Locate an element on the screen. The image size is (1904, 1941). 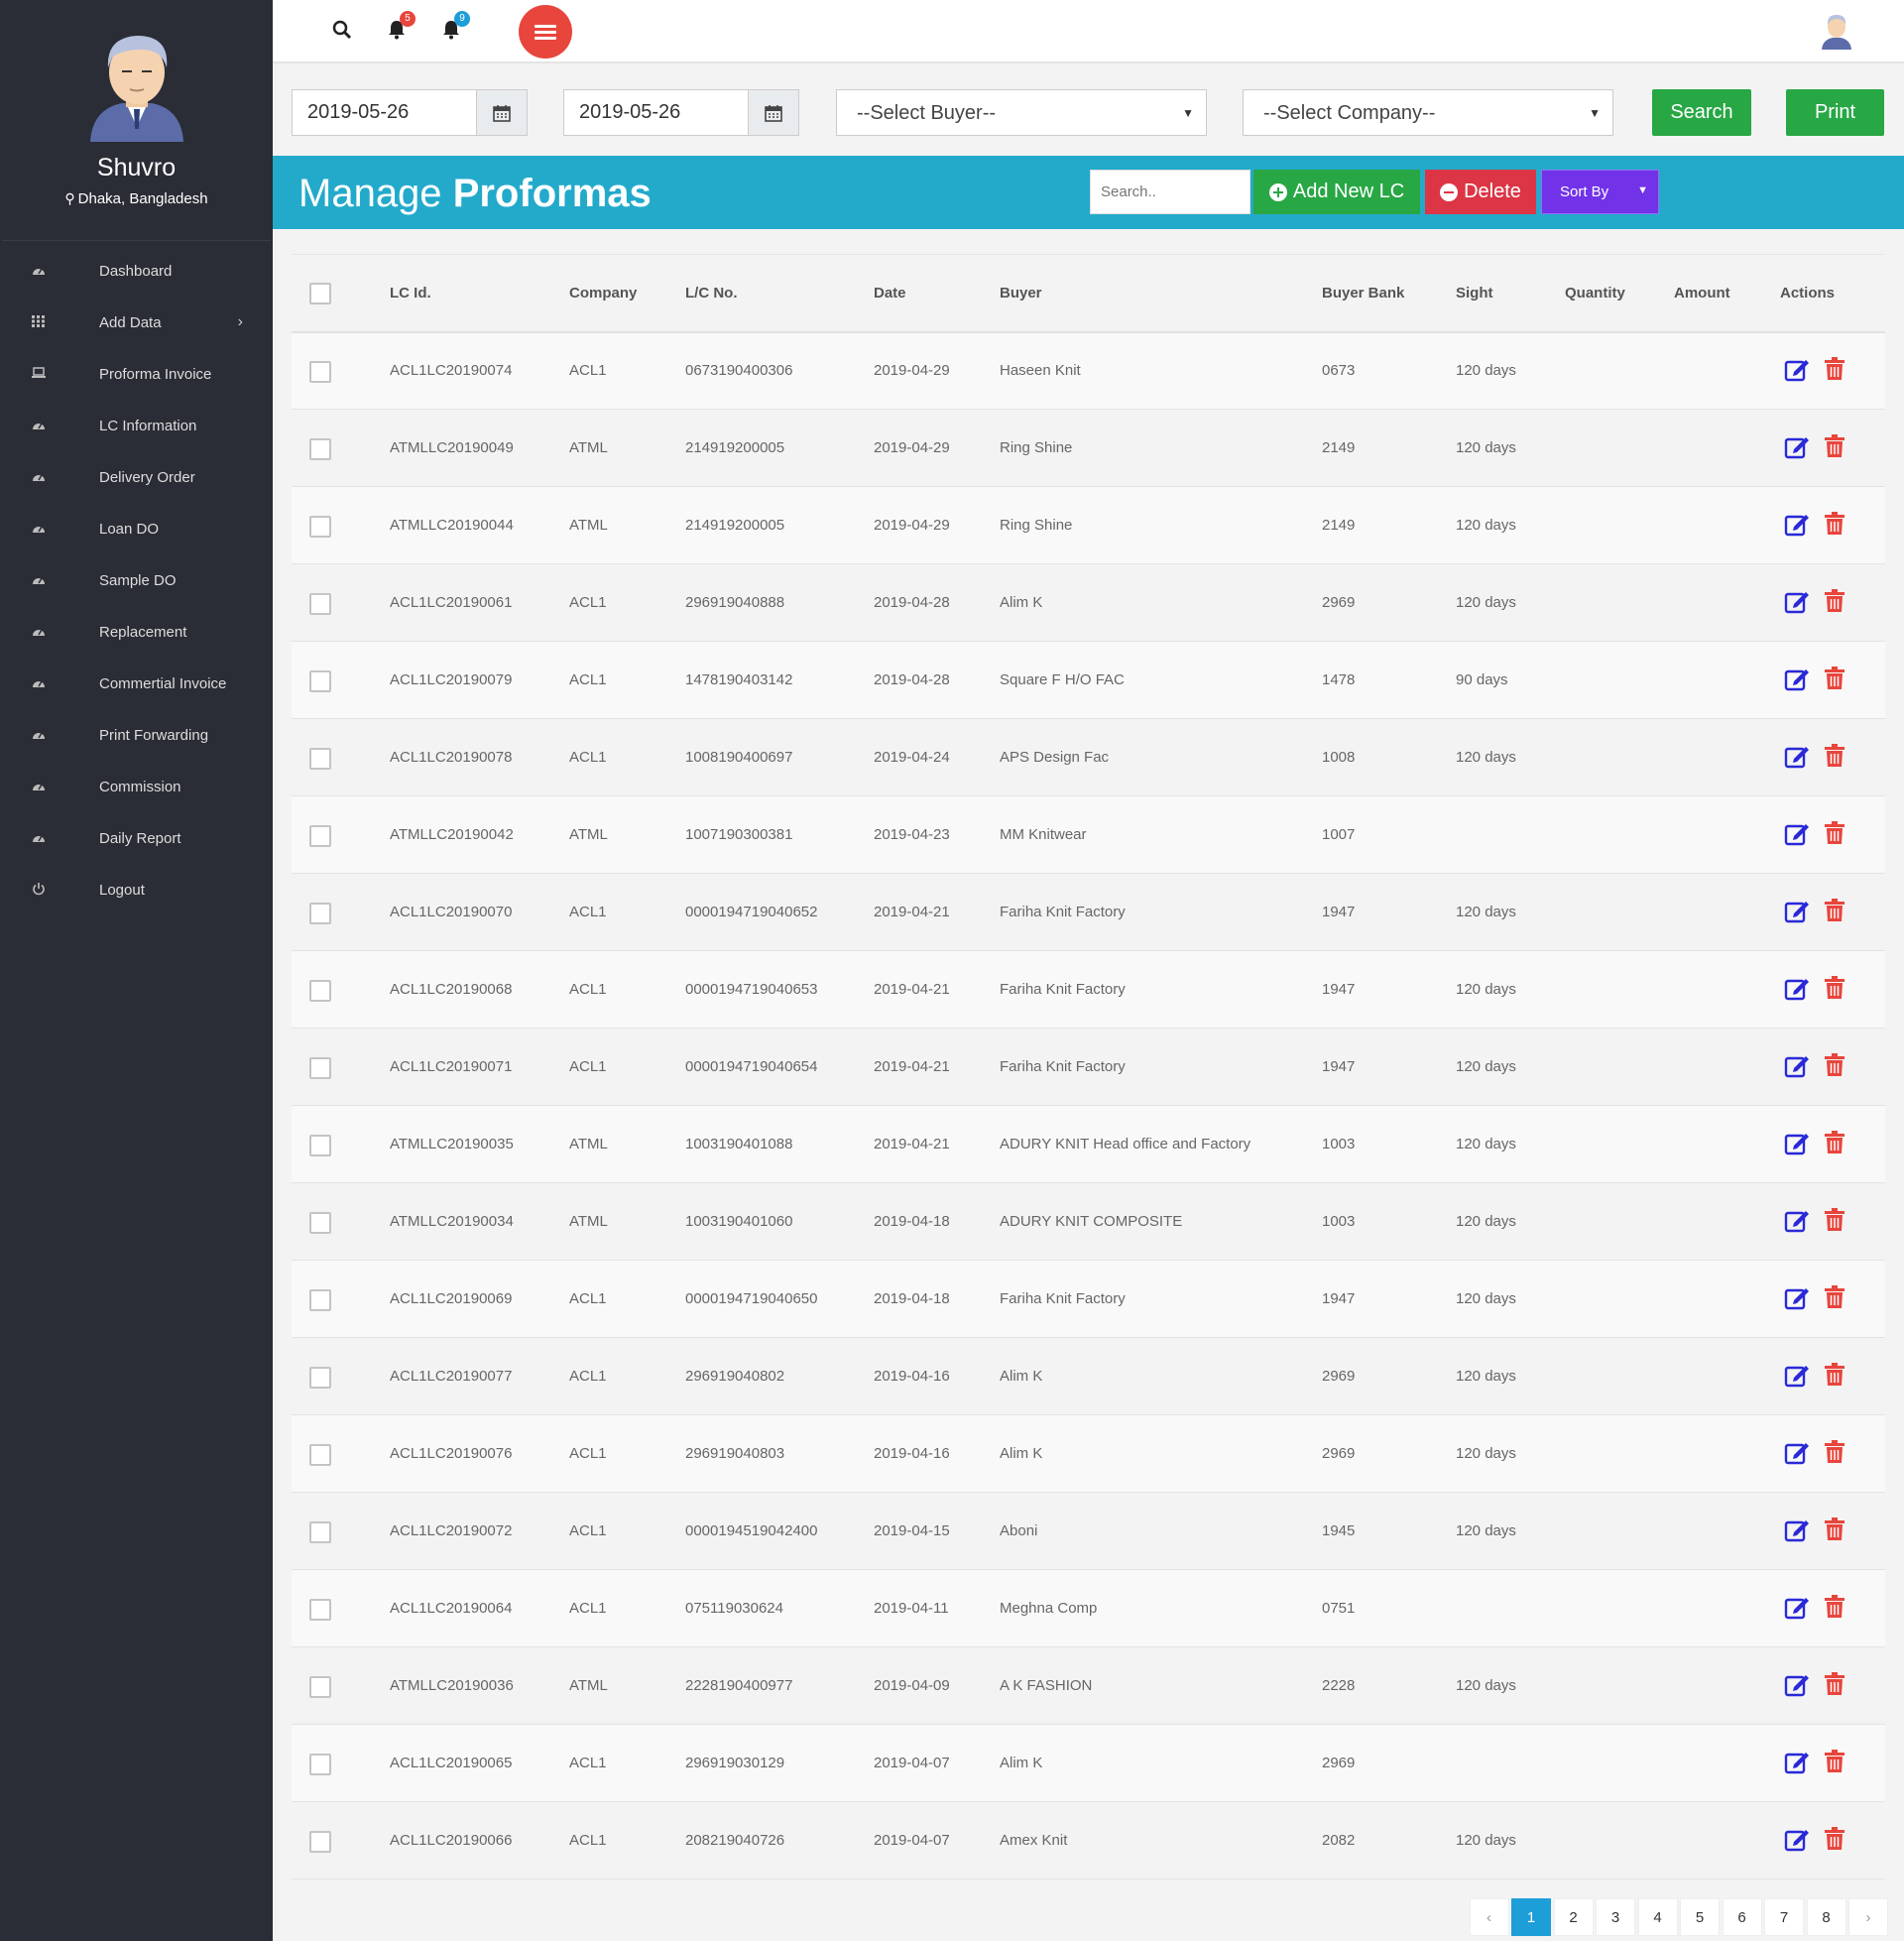
column-header: Buyer is located at coordinates (1161, 293).